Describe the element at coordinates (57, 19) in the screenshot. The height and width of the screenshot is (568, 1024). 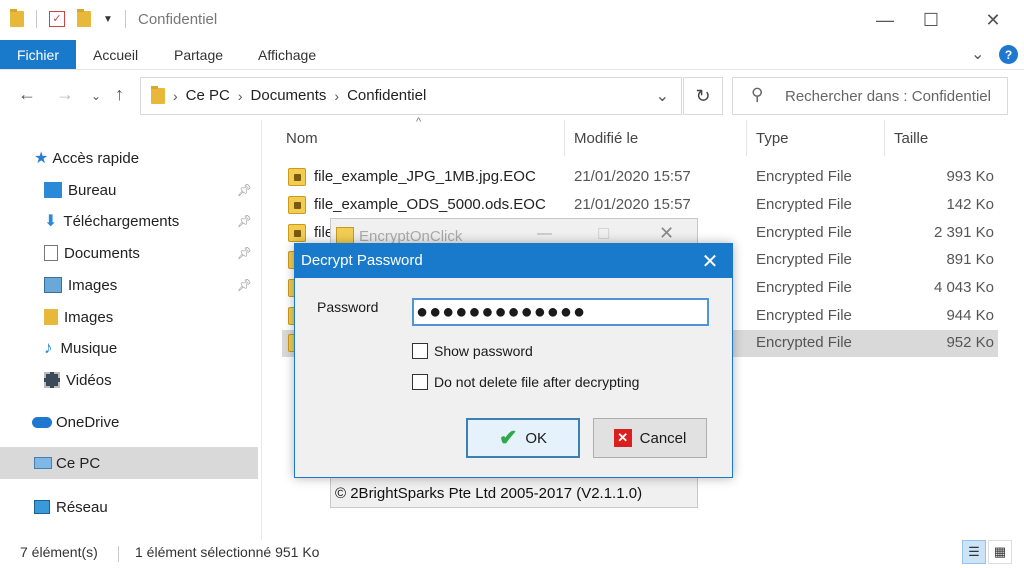
I see `properties-icon: ✓` at that location.